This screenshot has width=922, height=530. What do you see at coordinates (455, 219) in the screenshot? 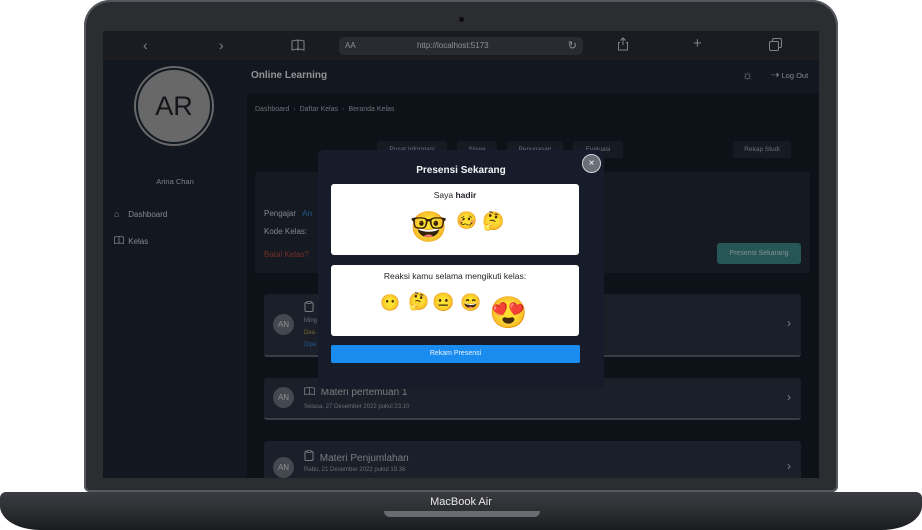
I see `attendance-panel: Saya hadir 🤓 🥴 🤔` at bounding box center [455, 219].